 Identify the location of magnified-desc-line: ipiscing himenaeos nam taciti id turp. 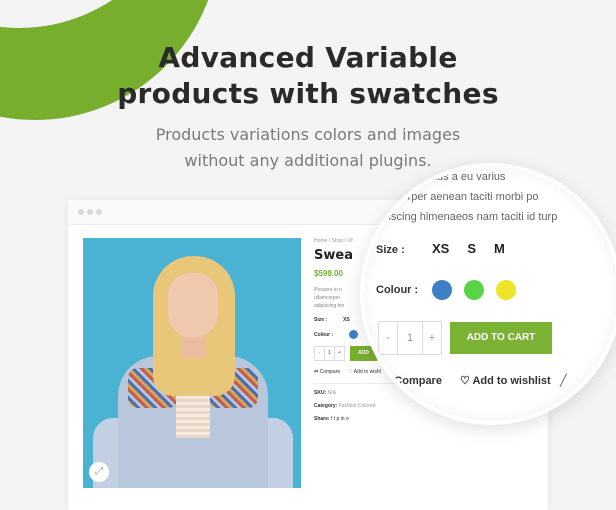
(469, 217).